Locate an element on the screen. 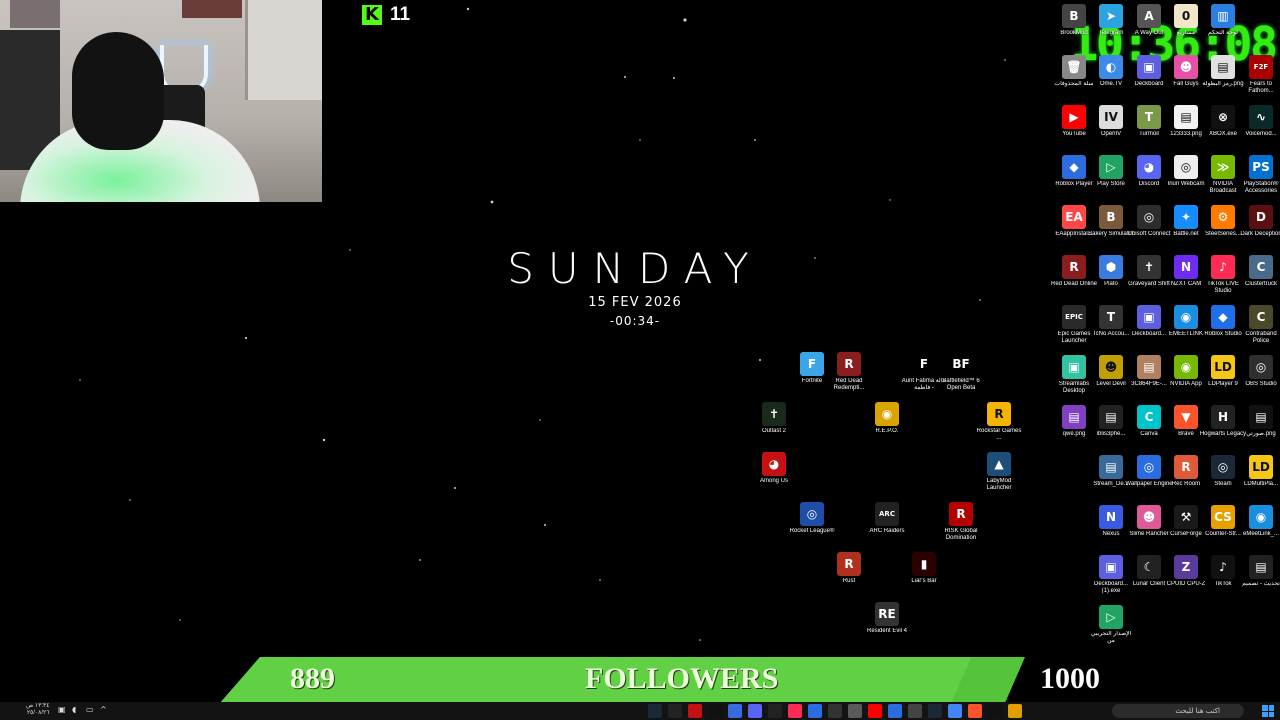 This screenshot has width=1280, height=720. desktop-icon-battlefield-6-open-beta: BF Battlefield™ 6 Open Beta is located at coordinates (961, 372).